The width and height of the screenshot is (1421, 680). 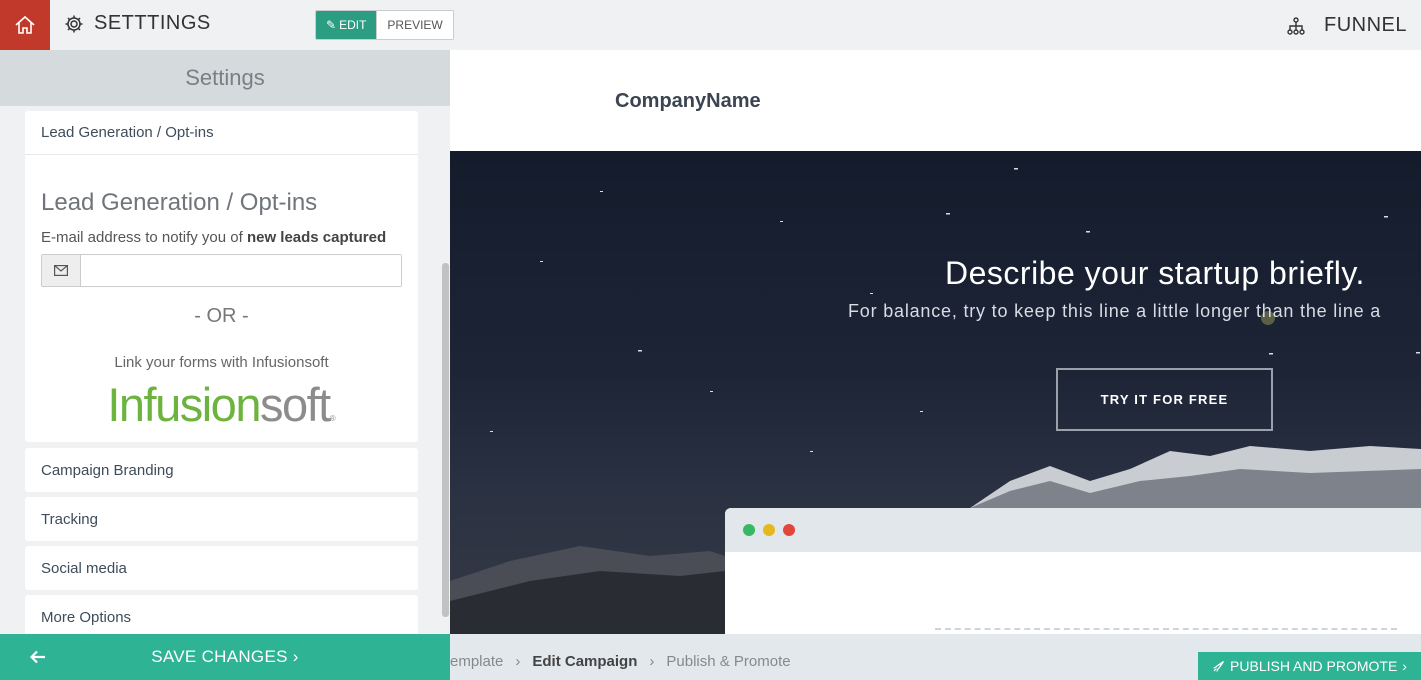 What do you see at coordinates (179, 202) in the screenshot?
I see `lead-generation-heading: Lead Generation / Opt-ins` at bounding box center [179, 202].